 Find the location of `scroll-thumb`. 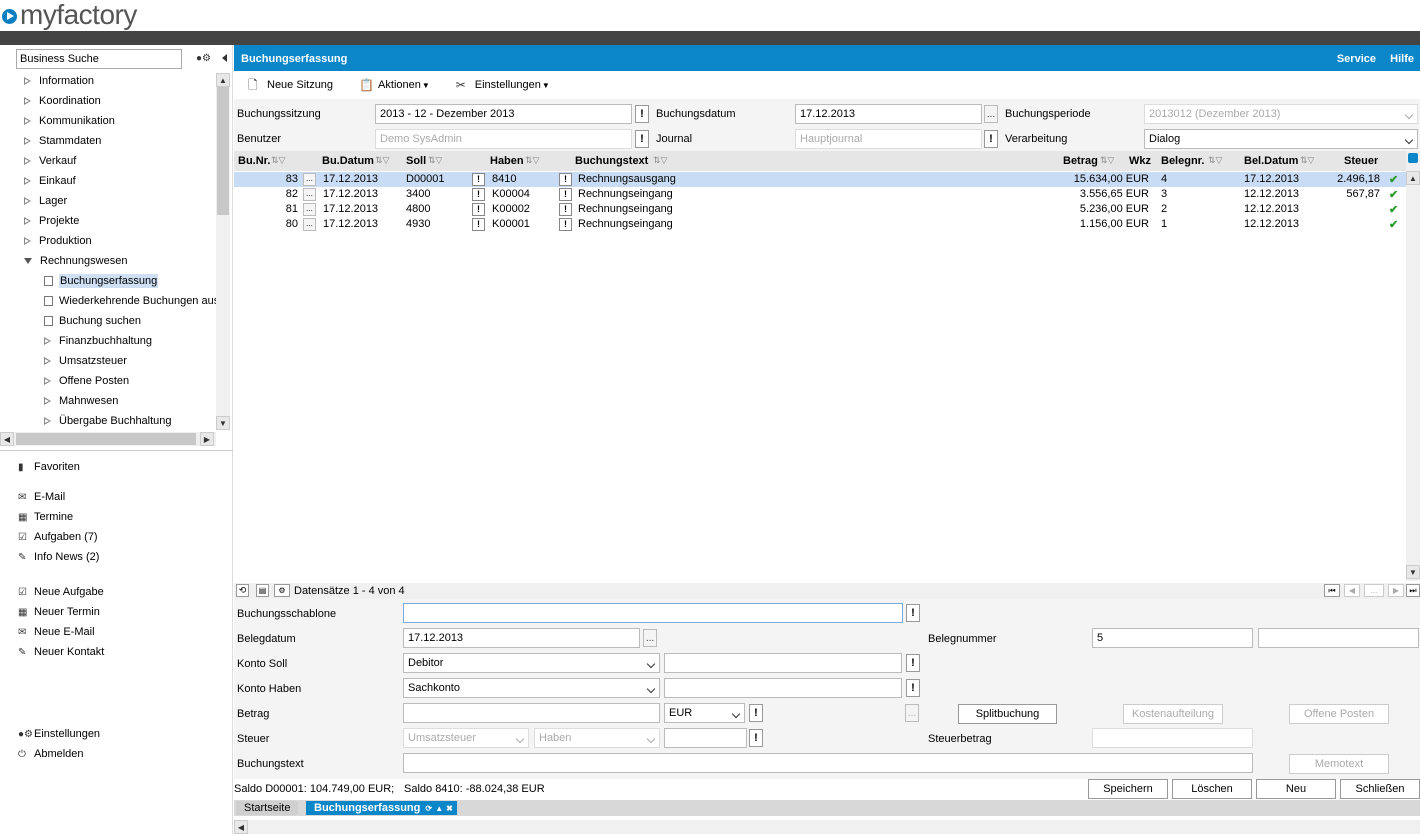

scroll-thumb is located at coordinates (223, 151).